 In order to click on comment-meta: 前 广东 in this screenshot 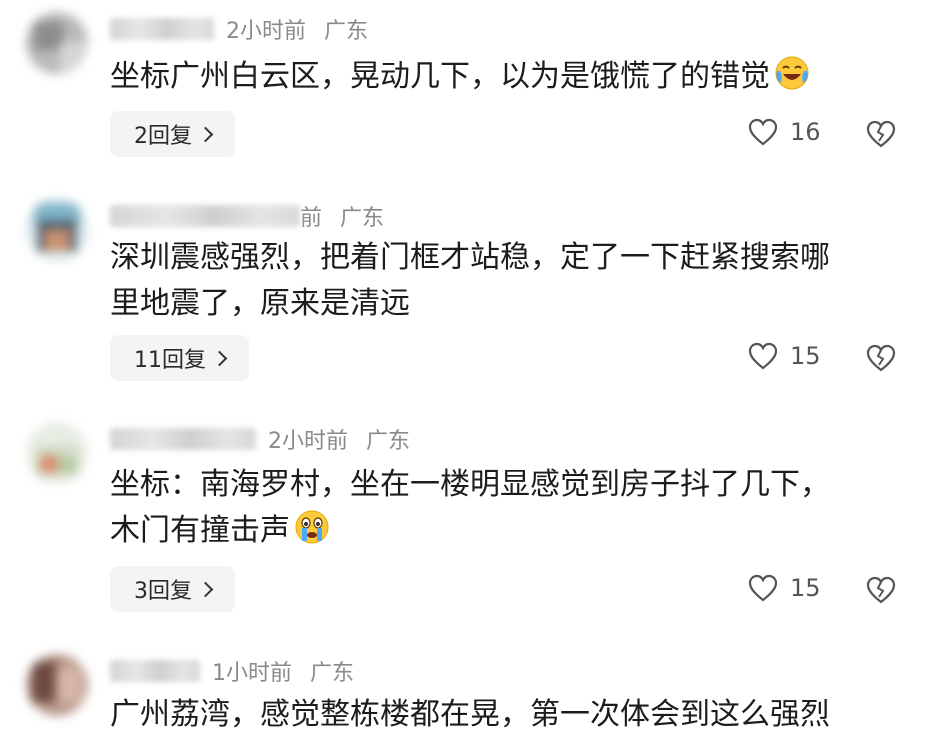, I will do `click(247, 216)`.